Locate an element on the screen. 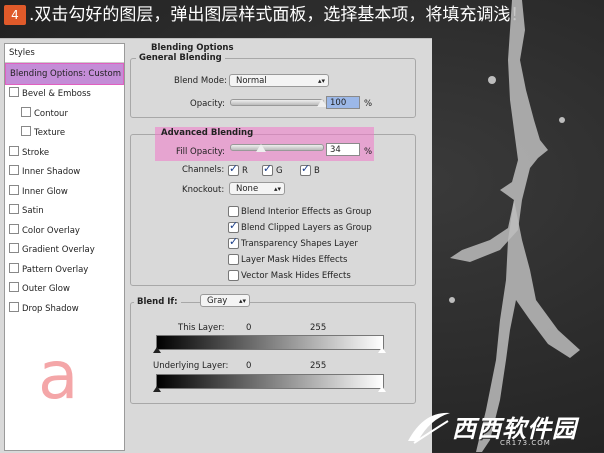  underlying-layer-max: 255 is located at coordinates (318, 366).